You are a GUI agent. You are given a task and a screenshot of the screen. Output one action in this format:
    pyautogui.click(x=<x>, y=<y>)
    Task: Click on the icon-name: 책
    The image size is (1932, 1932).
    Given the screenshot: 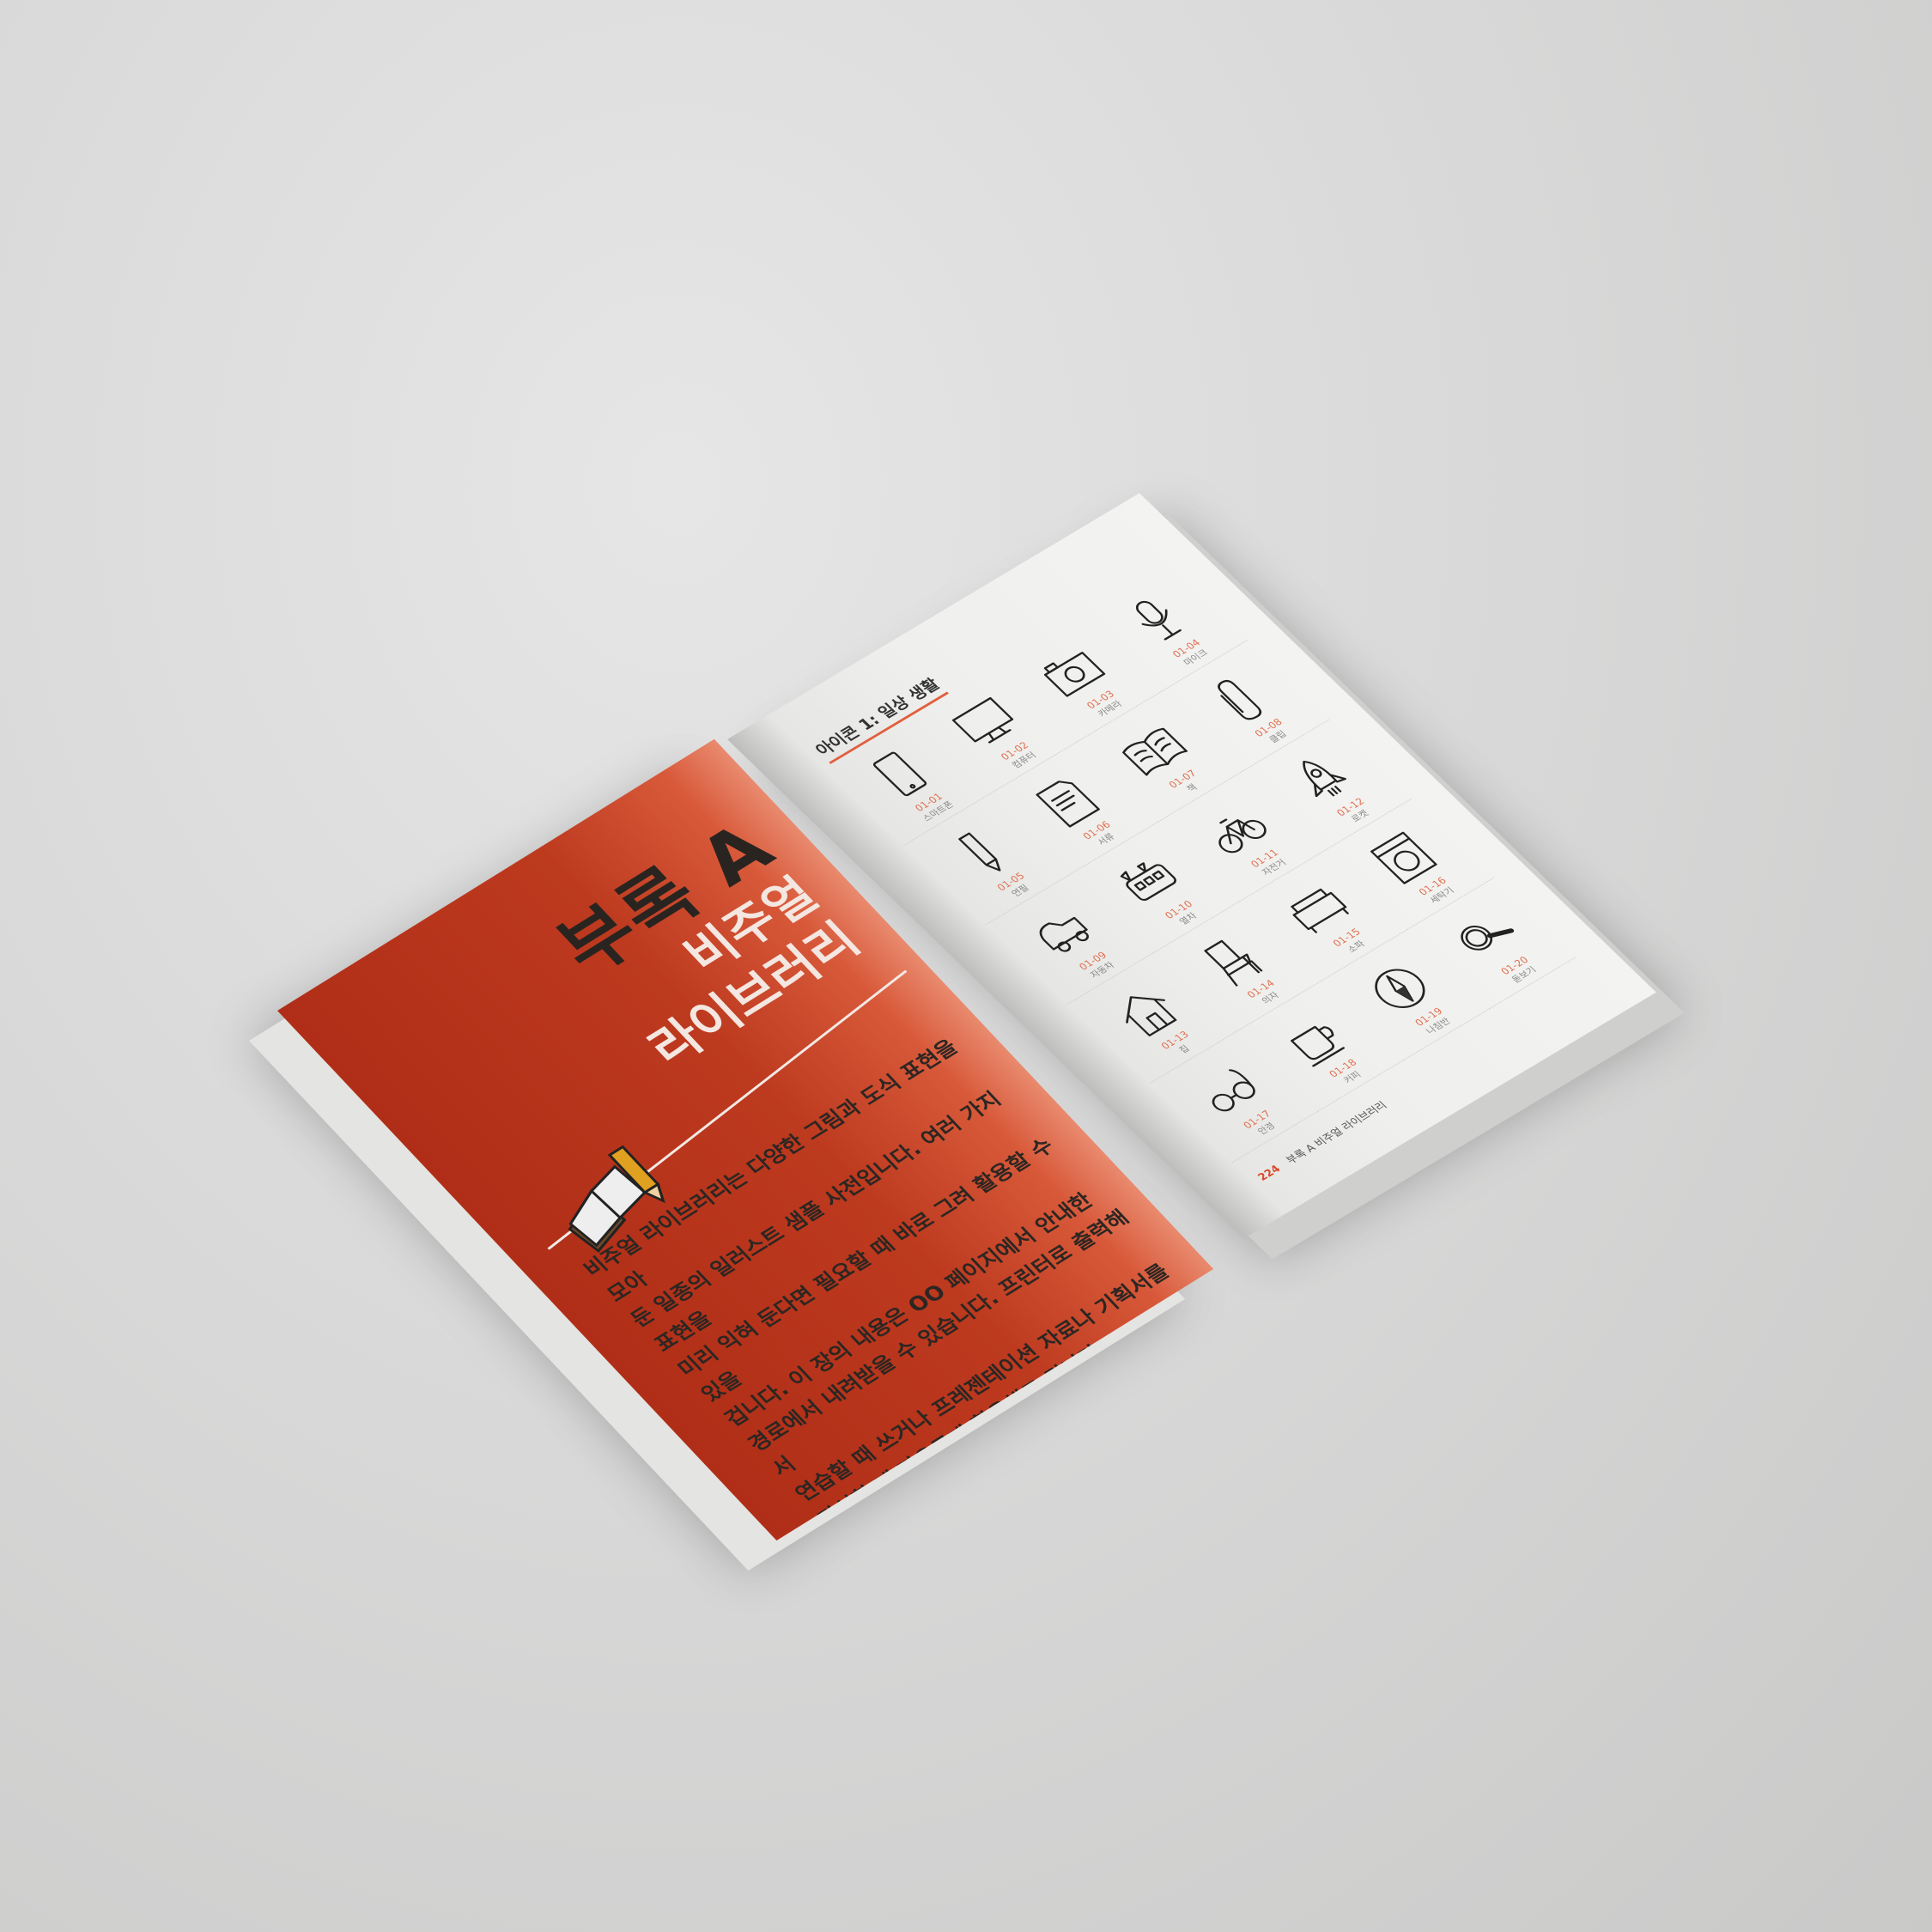 What is the action you would take?
    pyautogui.click(x=1192, y=788)
    